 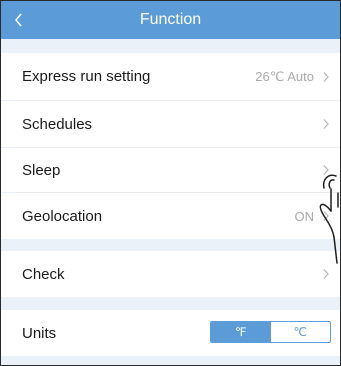 I want to click on tap-hand-icon, so click(x=329, y=219).